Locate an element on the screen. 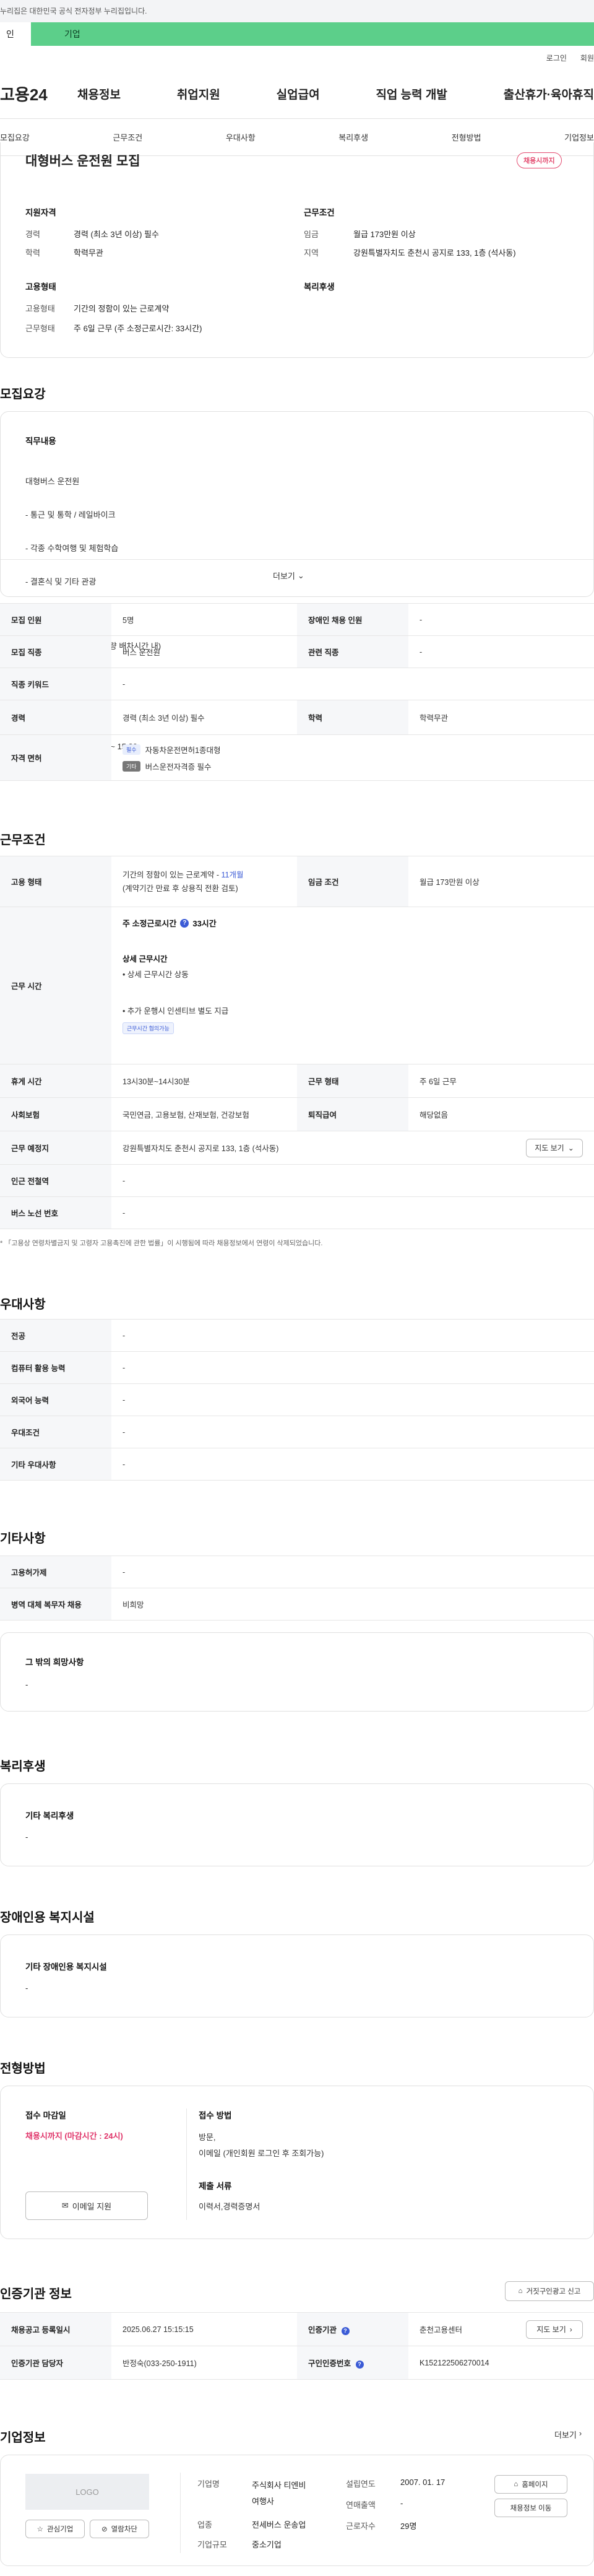 Image resolution: width=594 pixels, height=2576 pixels. gnb-item-unemployment-benefit: 실업급여 is located at coordinates (298, 93).